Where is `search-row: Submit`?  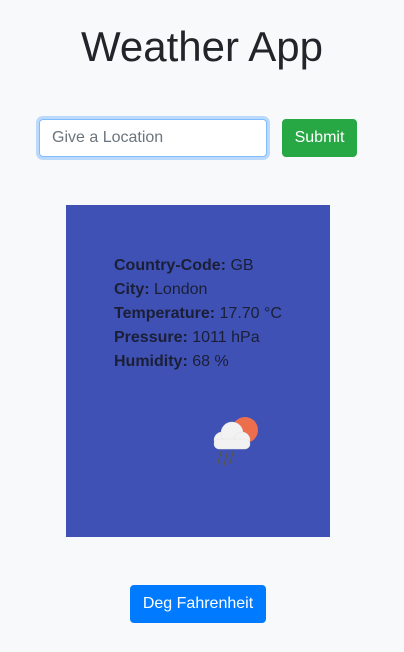
search-row: Submit is located at coordinates (198, 138).